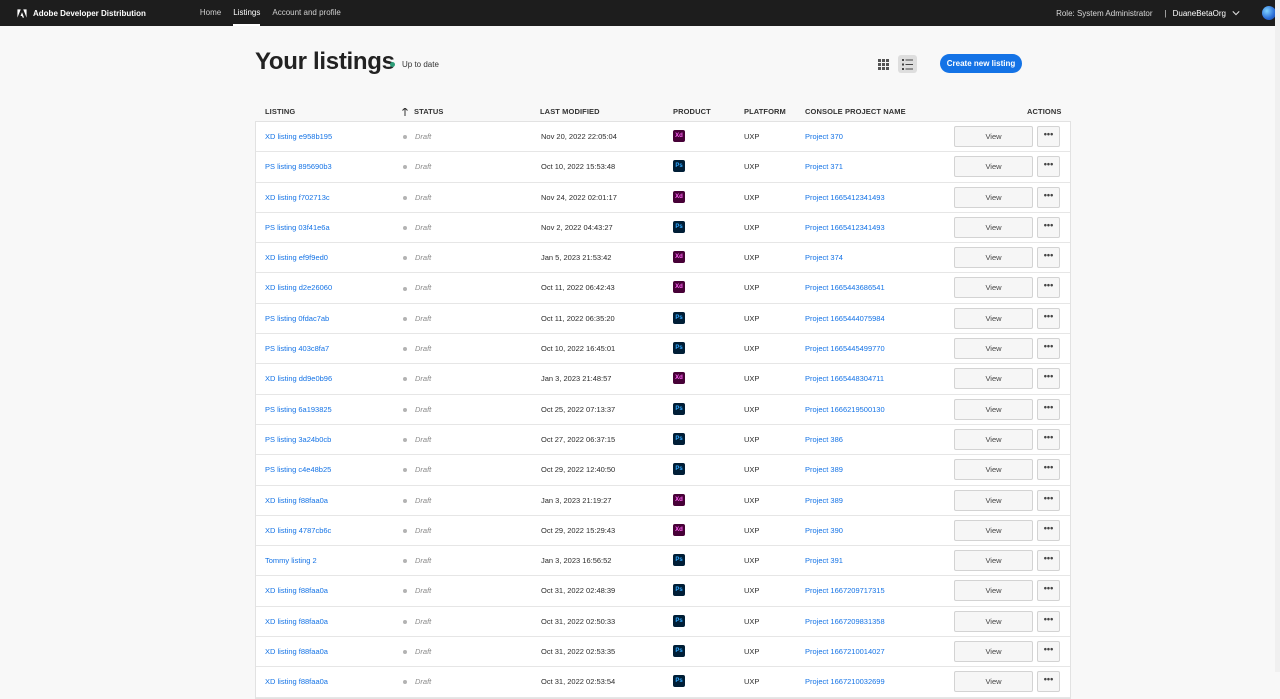  Describe the element at coordinates (297, 318) in the screenshot. I see `listing-name-link: PS listing 0fdac7ab` at that location.